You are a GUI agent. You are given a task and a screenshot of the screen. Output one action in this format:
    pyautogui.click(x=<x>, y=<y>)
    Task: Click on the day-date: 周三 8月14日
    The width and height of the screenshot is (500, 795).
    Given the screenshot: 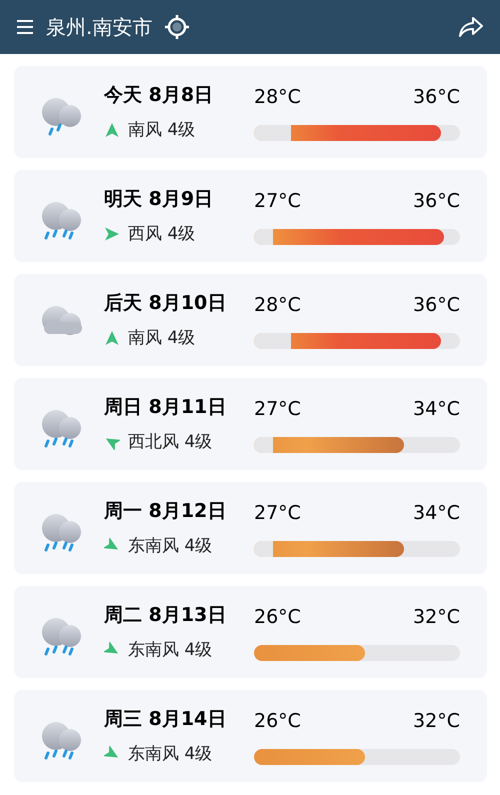 What is the action you would take?
    pyautogui.click(x=166, y=719)
    